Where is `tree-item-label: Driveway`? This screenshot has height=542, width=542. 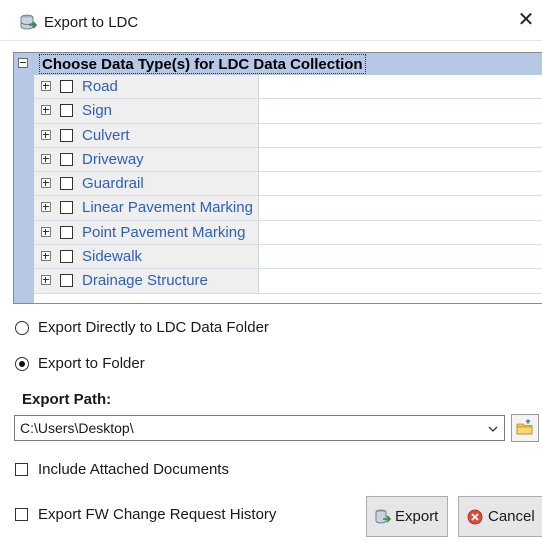
tree-item-label: Driveway is located at coordinates (113, 159).